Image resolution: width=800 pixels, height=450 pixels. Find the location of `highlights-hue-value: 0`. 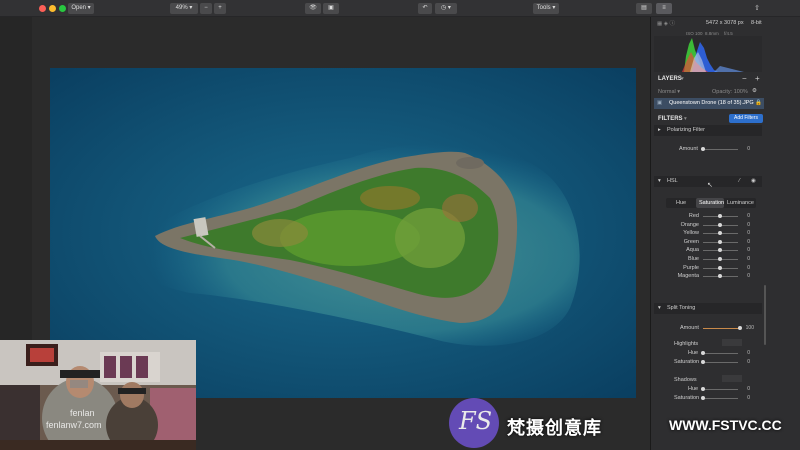

highlights-hue-value: 0 is located at coordinates (748, 353).